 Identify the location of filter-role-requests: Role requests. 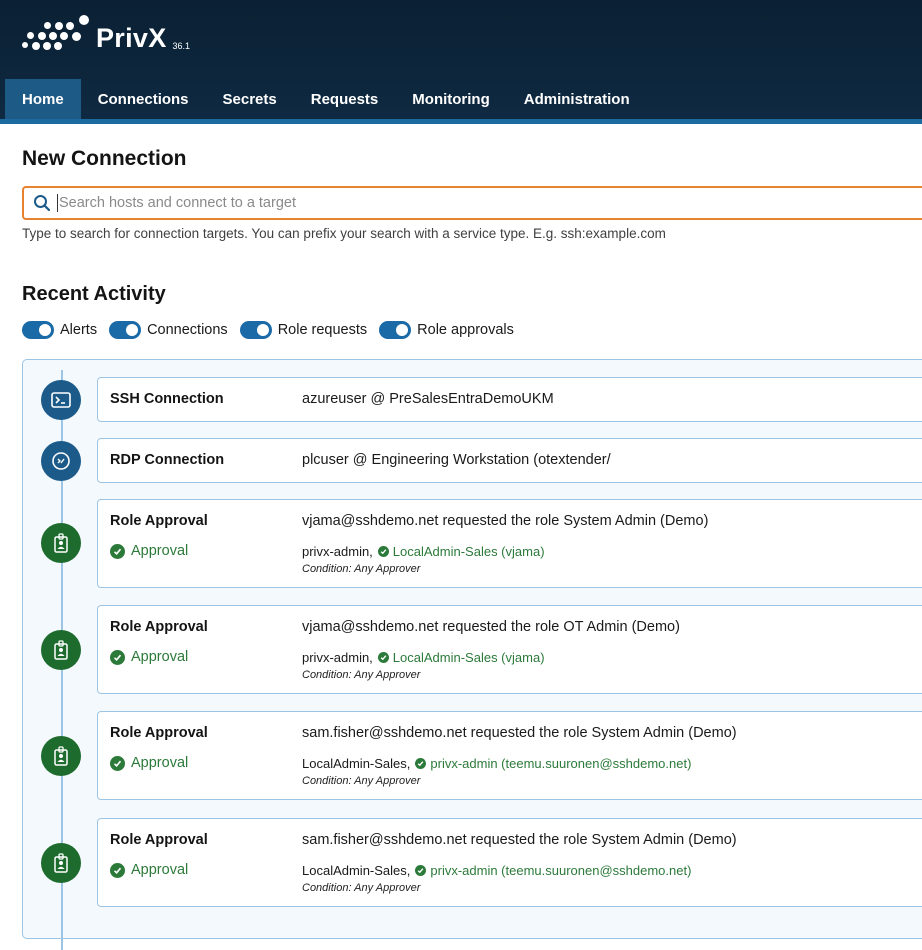
(303, 330).